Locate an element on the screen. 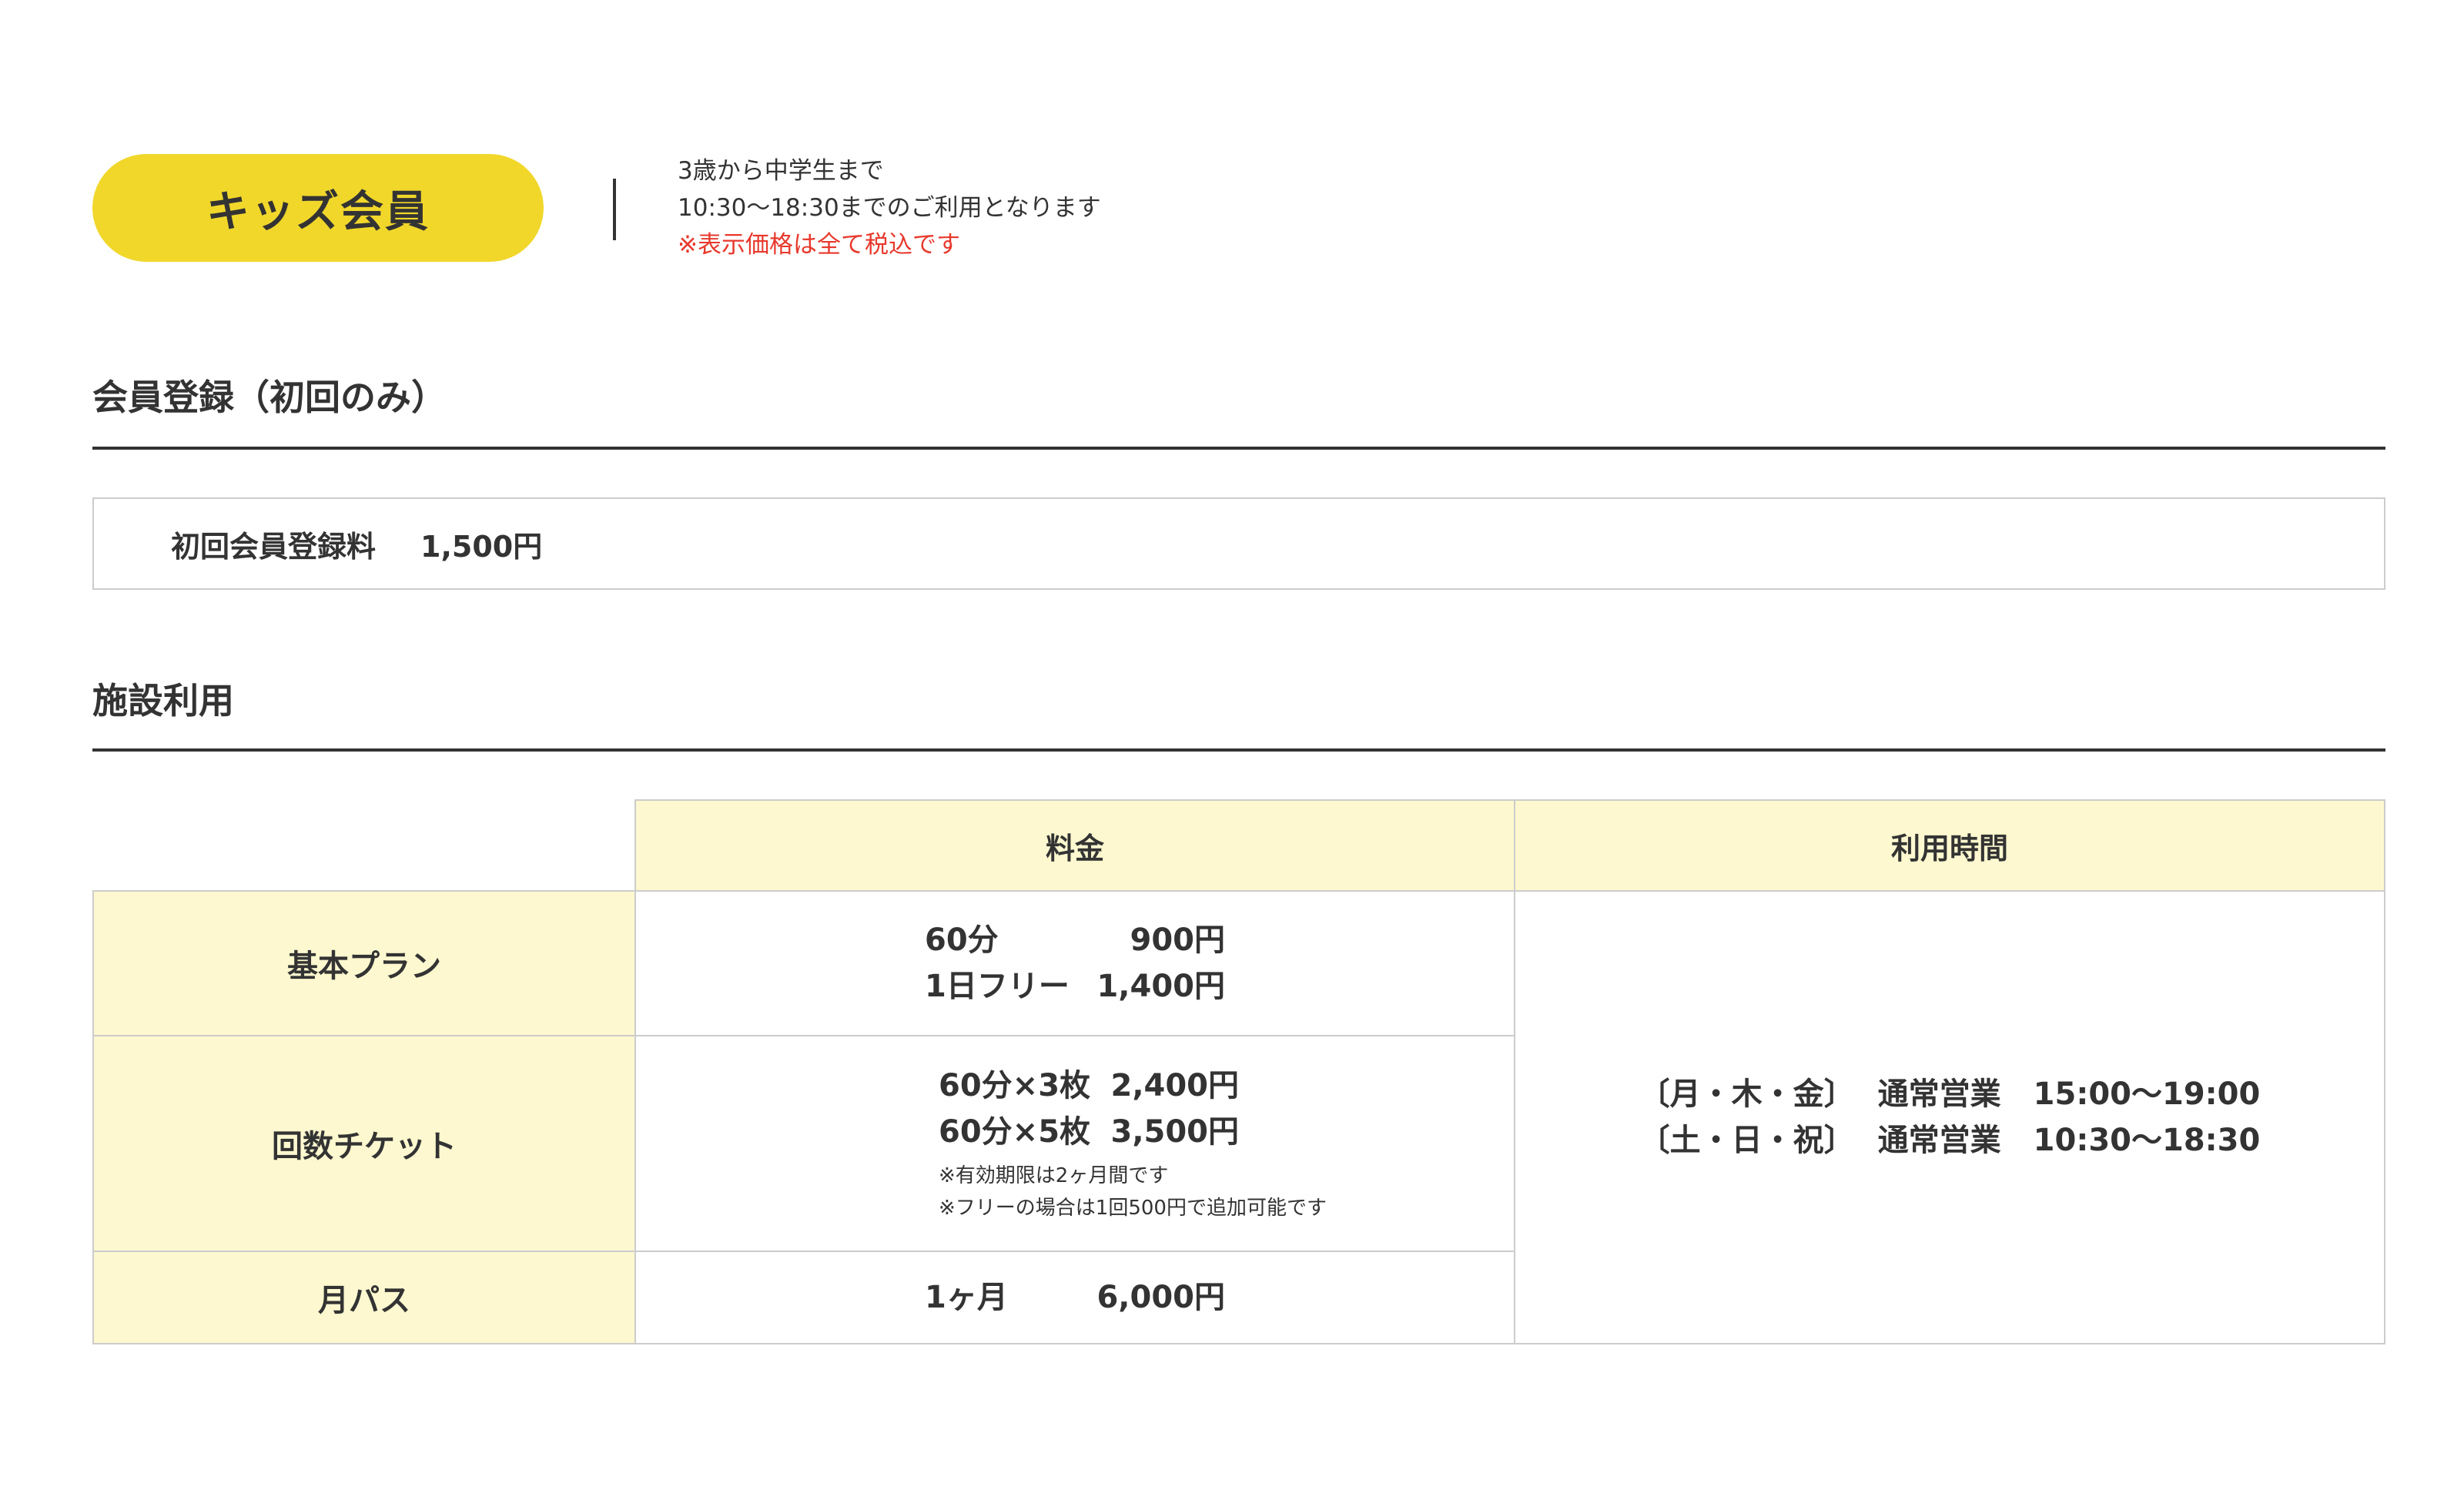 The width and height of the screenshot is (2464, 1490). fee-row: 60分×5枚 3,500円 is located at coordinates (1089, 1132).